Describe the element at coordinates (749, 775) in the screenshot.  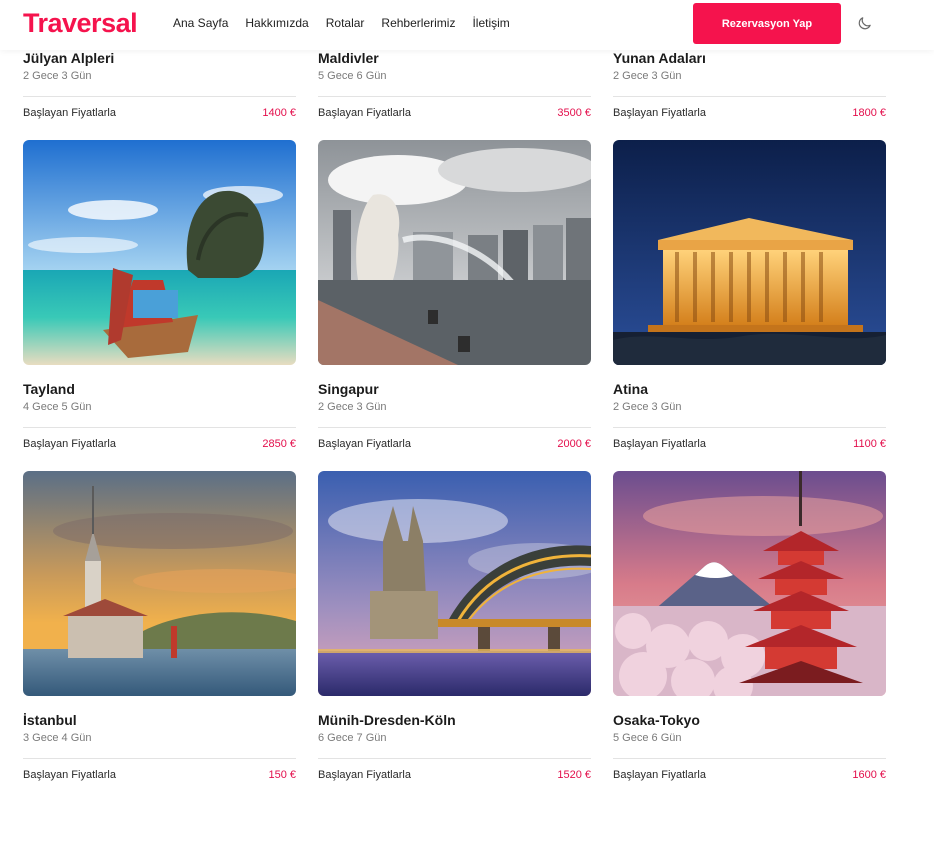
I see `price-row: Başlayan Fiyatlarla 1600 €` at that location.